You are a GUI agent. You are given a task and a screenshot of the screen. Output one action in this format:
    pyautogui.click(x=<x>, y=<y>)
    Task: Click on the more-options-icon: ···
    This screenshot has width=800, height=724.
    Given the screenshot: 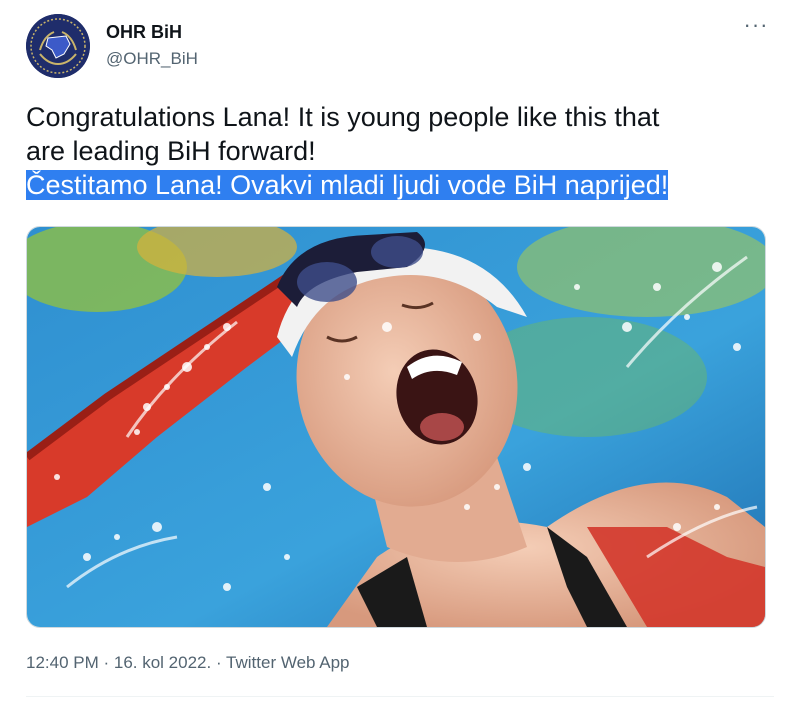 What is the action you would take?
    pyautogui.click(x=756, y=27)
    